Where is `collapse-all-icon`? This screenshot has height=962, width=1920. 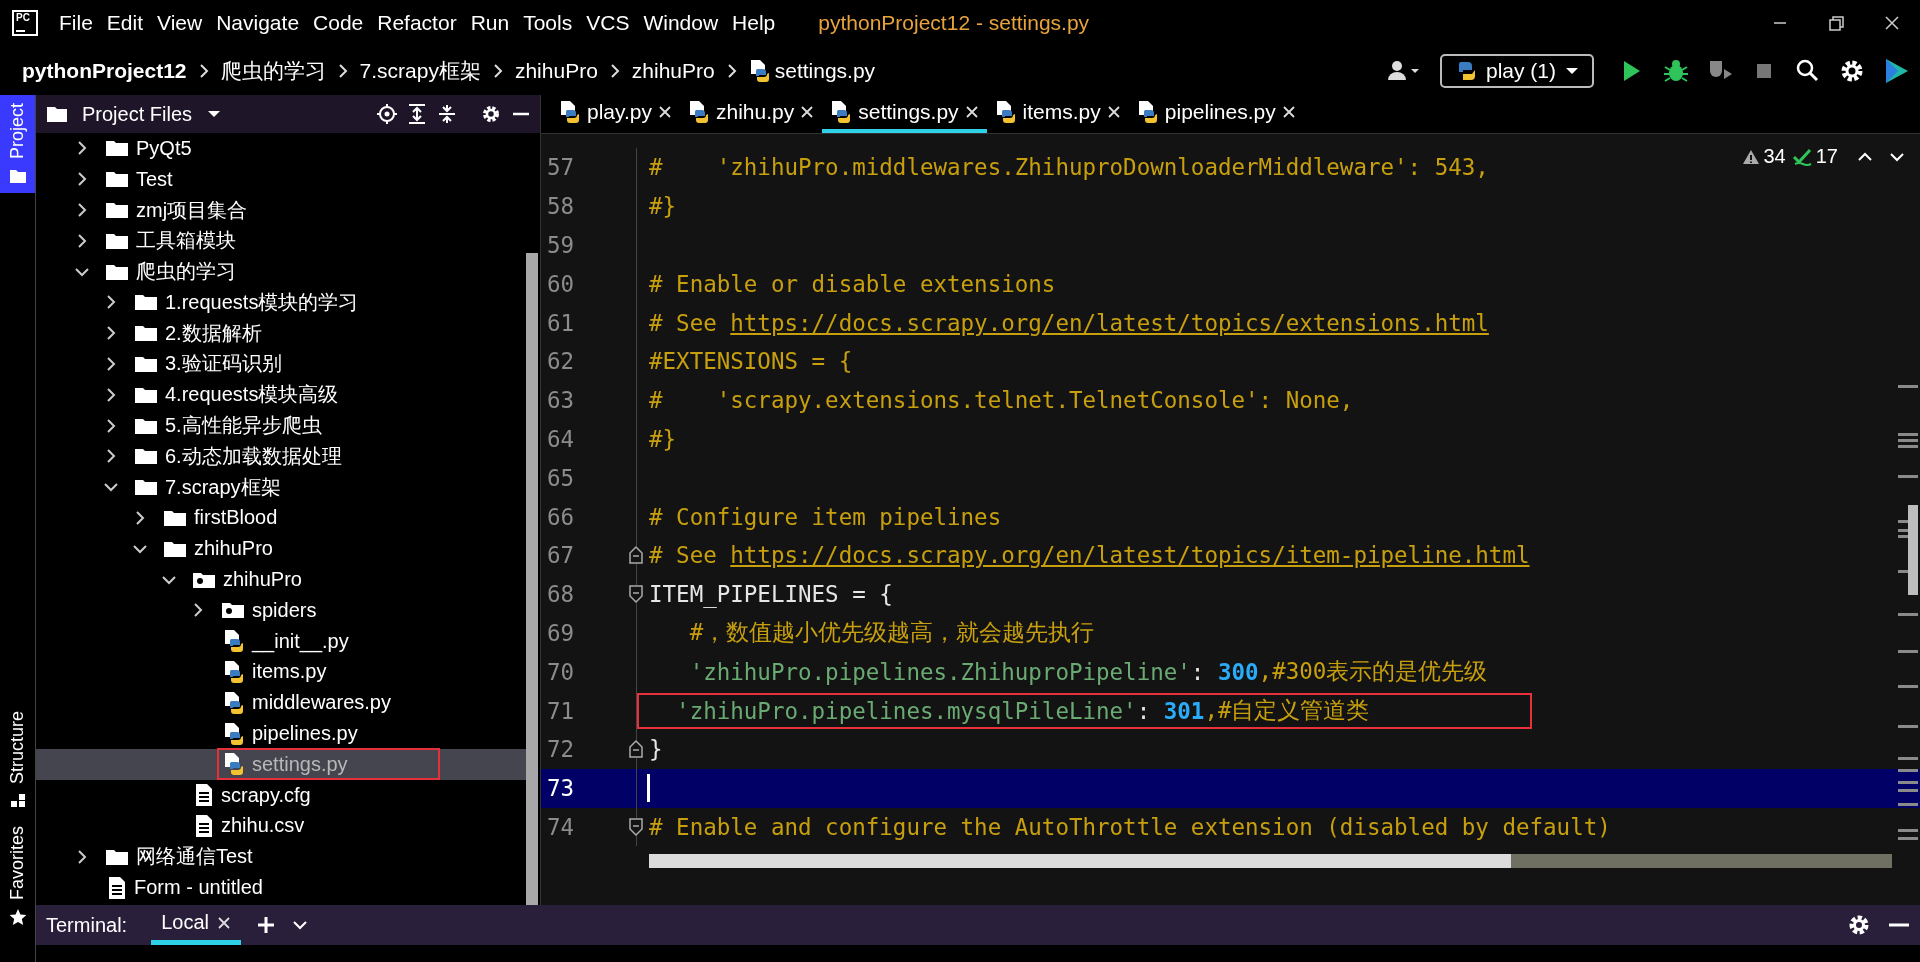 collapse-all-icon is located at coordinates (447, 114).